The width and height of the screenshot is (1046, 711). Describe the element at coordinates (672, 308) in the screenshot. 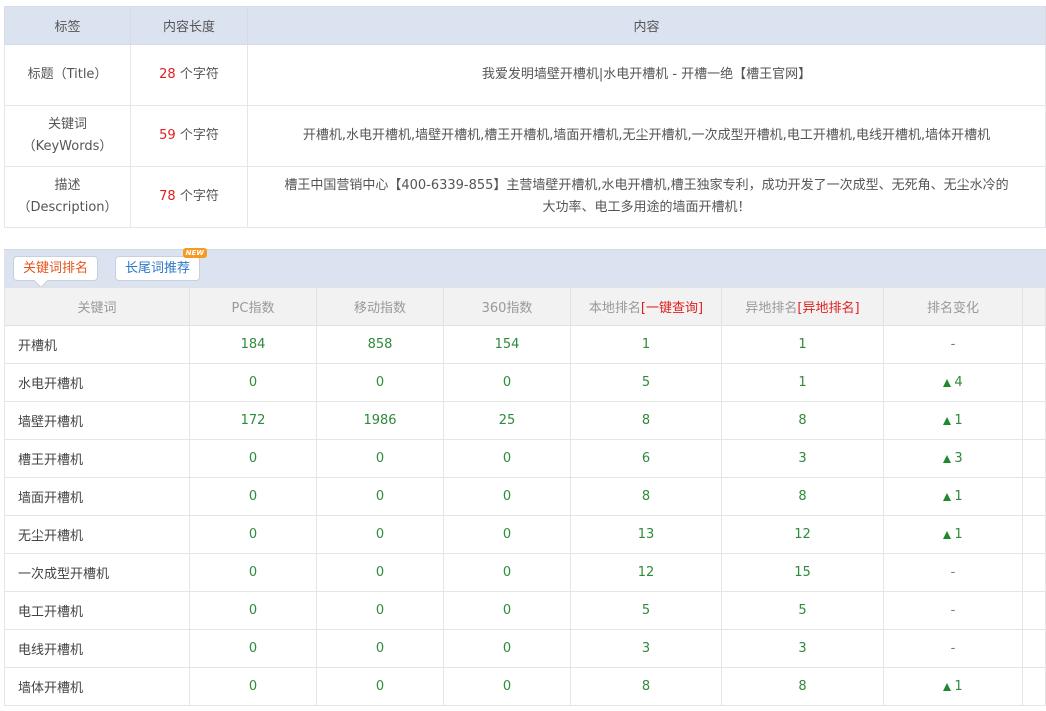

I see `one-click-query-link: [一键查询]` at that location.